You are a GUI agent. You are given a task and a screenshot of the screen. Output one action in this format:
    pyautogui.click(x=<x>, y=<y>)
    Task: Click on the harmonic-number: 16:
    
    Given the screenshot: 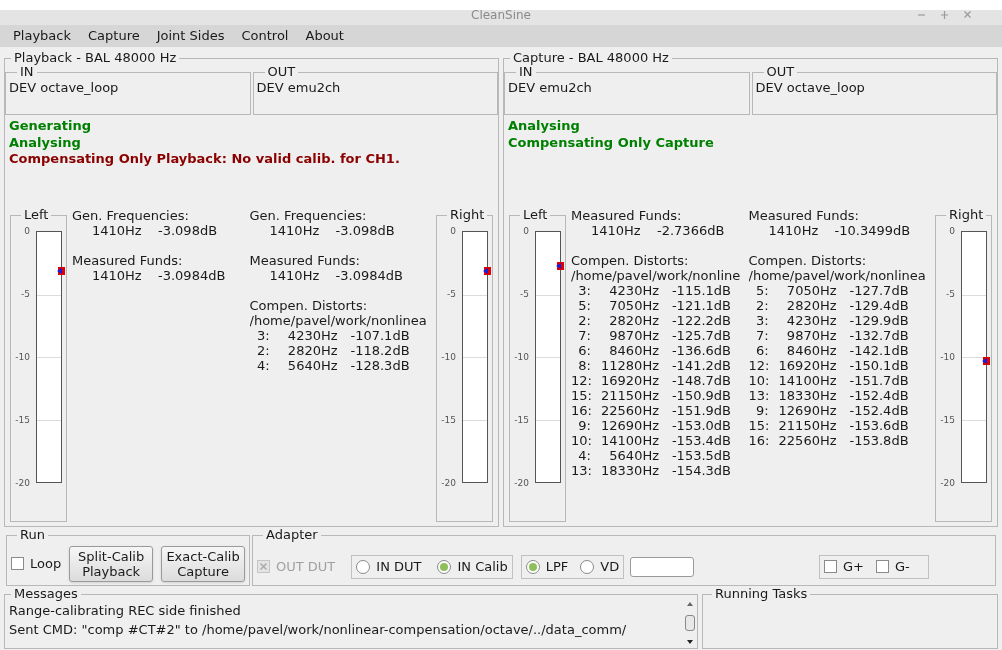 What is the action you would take?
    pyautogui.click(x=581, y=410)
    